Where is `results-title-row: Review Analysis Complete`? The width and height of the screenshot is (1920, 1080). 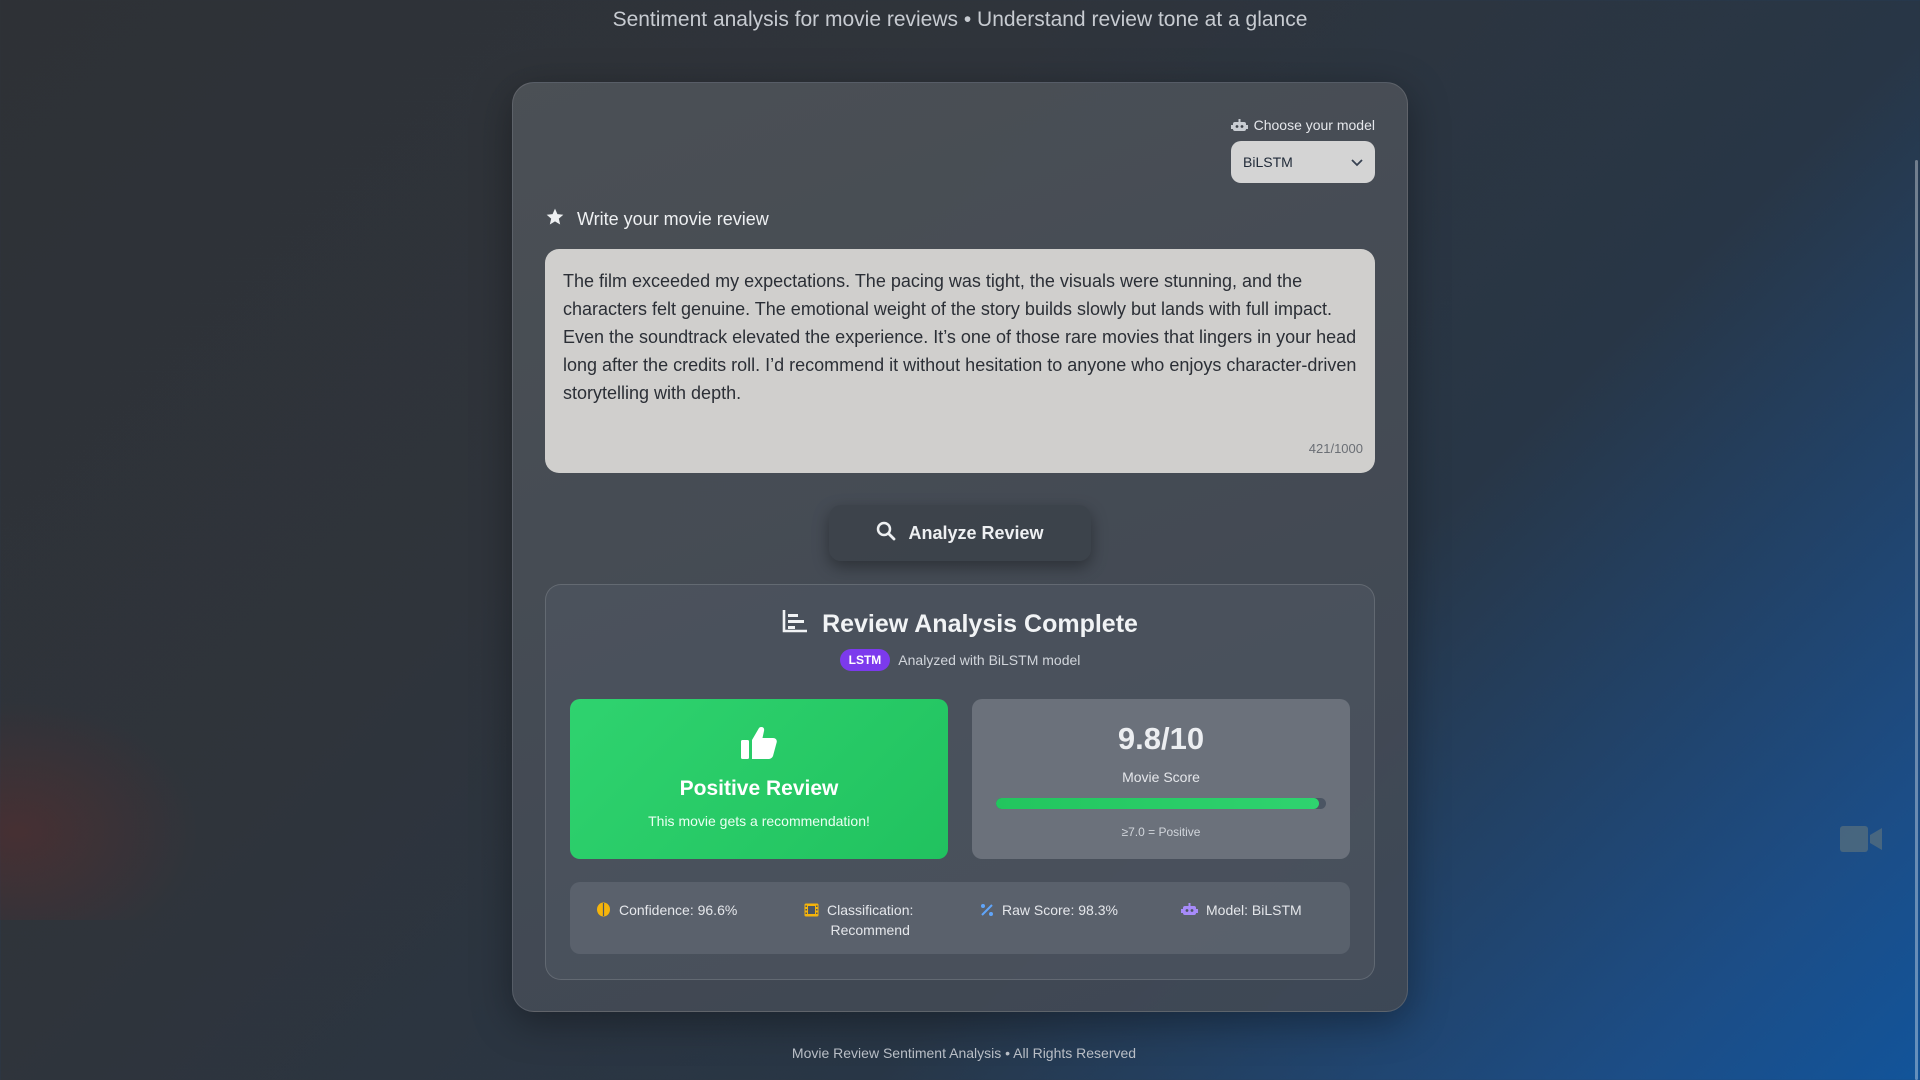
results-title-row: Review Analysis Complete is located at coordinates (960, 624).